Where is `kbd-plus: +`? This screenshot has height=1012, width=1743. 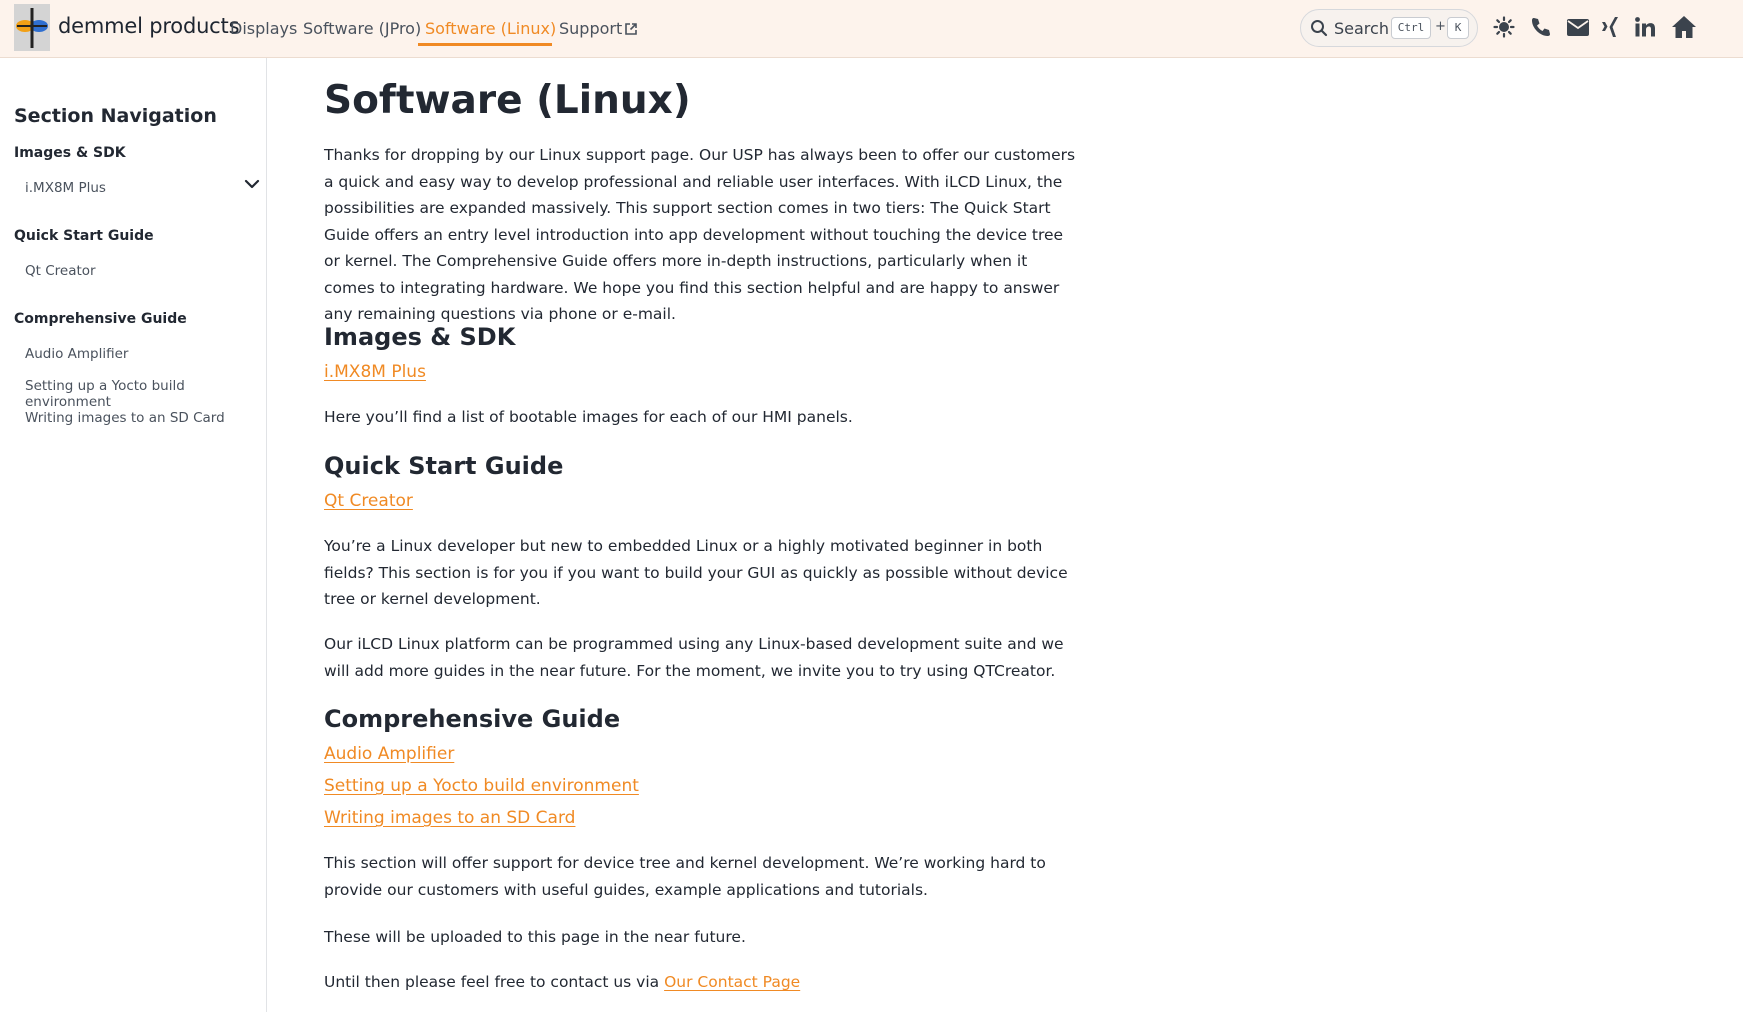 kbd-plus: + is located at coordinates (1440, 26).